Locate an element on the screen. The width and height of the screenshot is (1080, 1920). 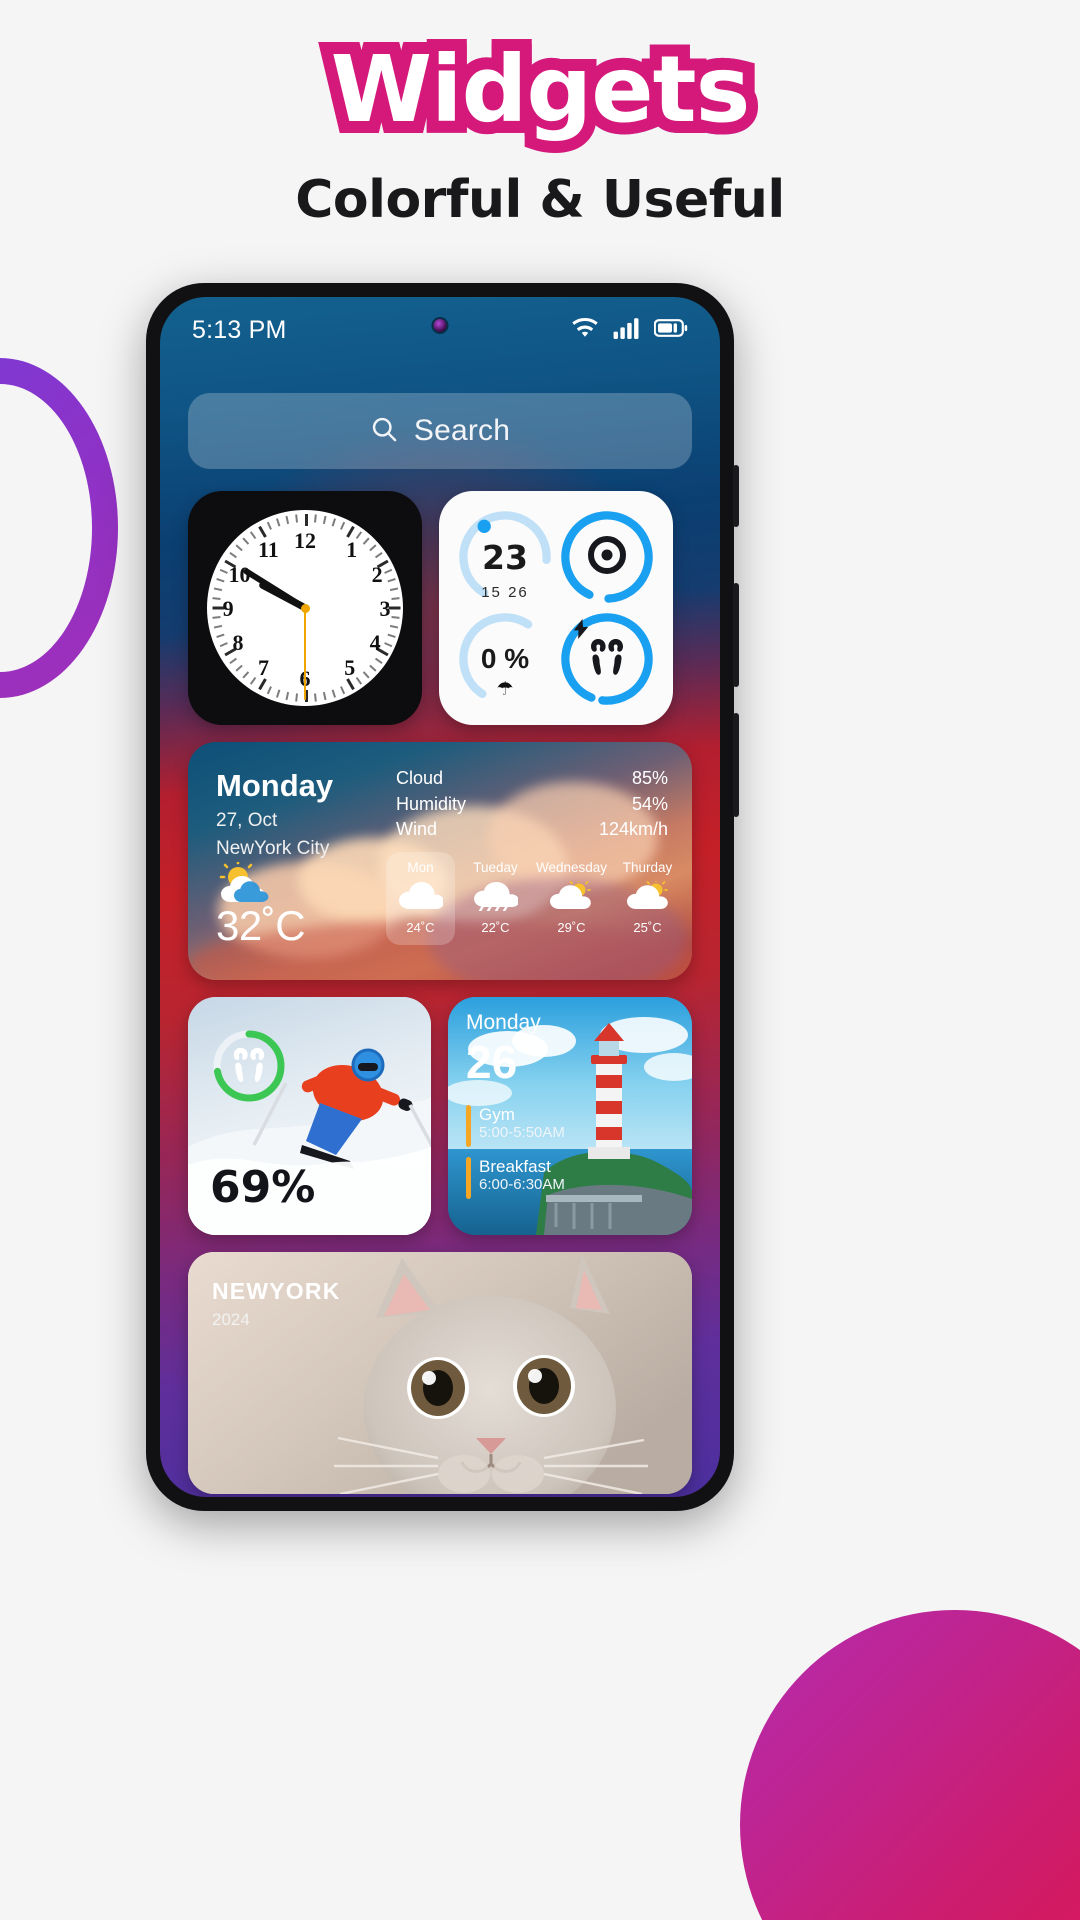
clock-number-4: 4 is located at coordinates (375, 642).